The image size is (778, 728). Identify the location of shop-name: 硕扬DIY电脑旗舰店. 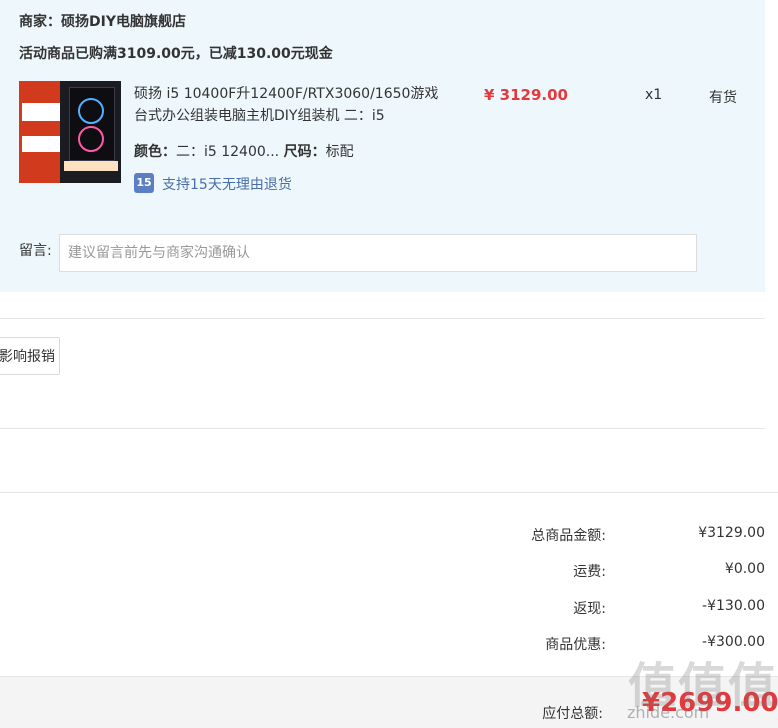
(123, 22).